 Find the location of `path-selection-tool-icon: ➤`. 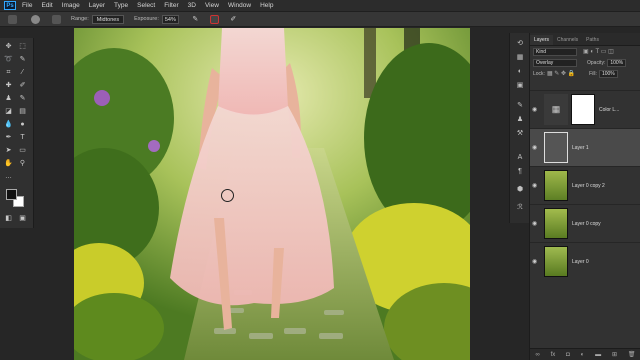

path-selection-tool-icon: ➤ is located at coordinates (8, 150).